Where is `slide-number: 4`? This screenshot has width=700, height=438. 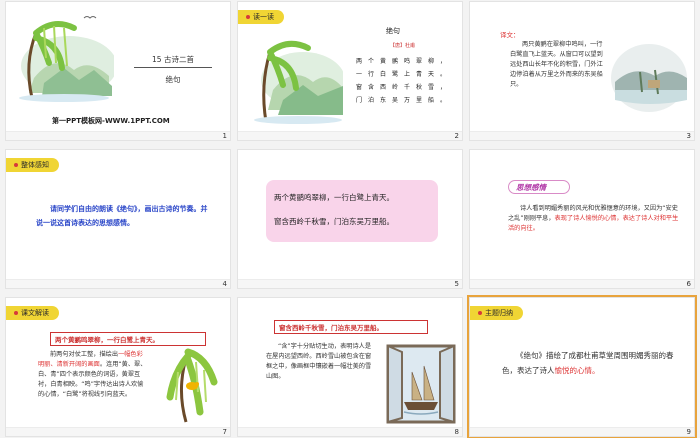
slide-number: 4 is located at coordinates (224, 284).